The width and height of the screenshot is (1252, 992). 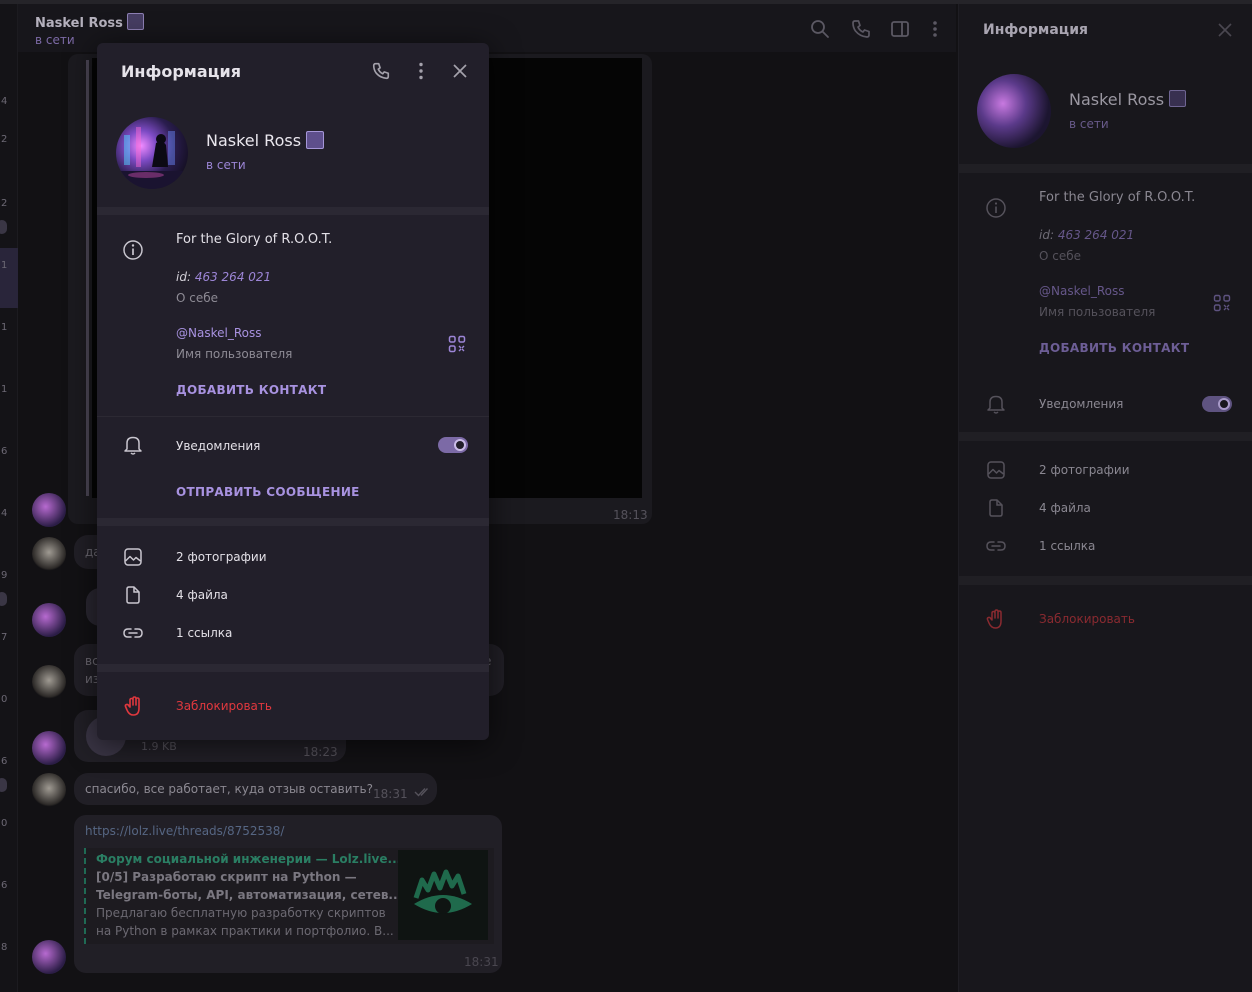 I want to click on info-icon, so click(x=133, y=250).